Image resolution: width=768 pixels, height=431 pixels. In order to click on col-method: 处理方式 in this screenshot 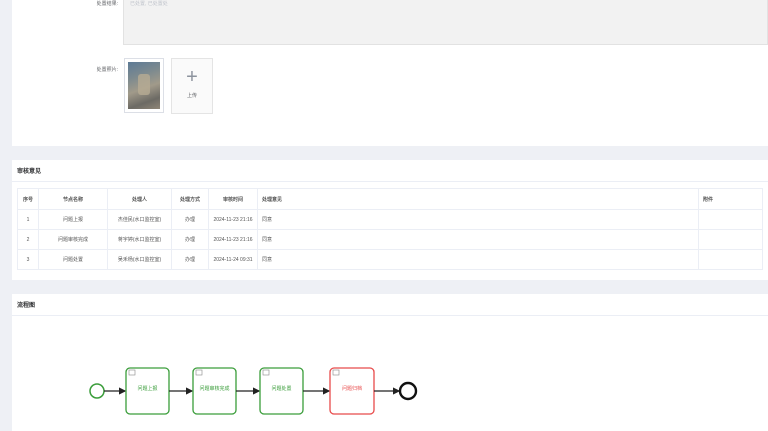, I will do `click(190, 199)`.